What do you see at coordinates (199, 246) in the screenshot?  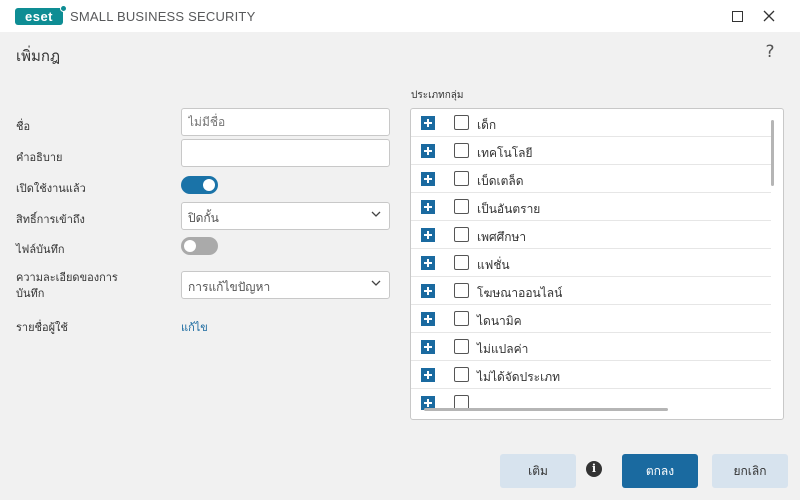 I see `logging-toggle` at bounding box center [199, 246].